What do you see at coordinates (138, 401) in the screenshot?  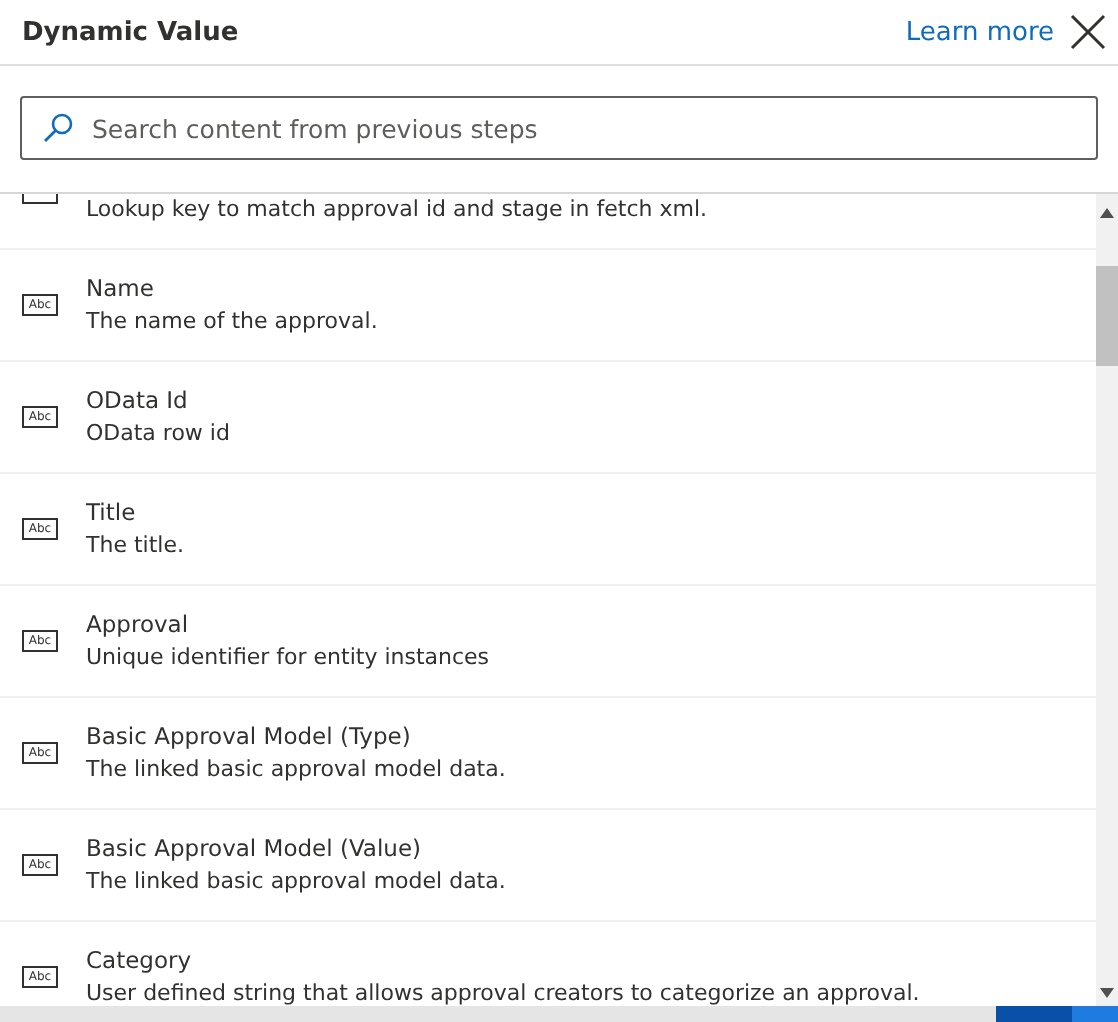 I see `item-title: OData Id` at bounding box center [138, 401].